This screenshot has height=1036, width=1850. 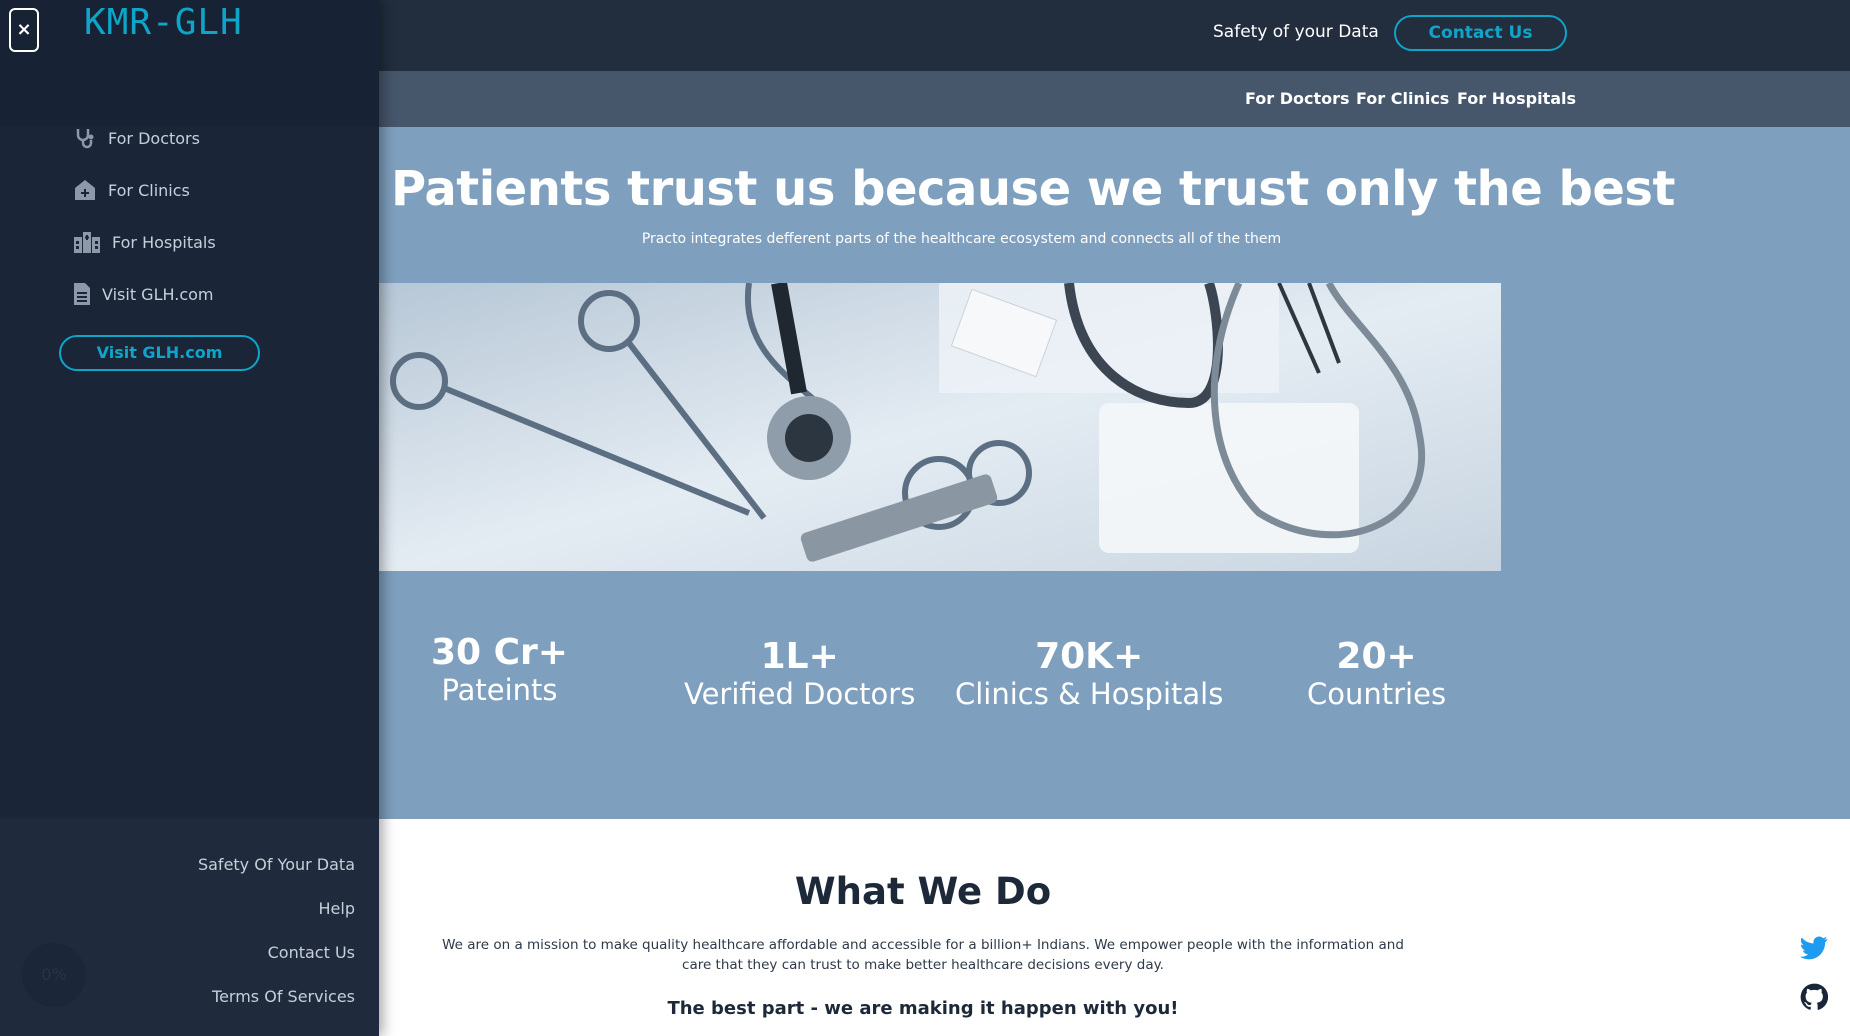 I want to click on stat-label: Countries, so click(x=1377, y=694).